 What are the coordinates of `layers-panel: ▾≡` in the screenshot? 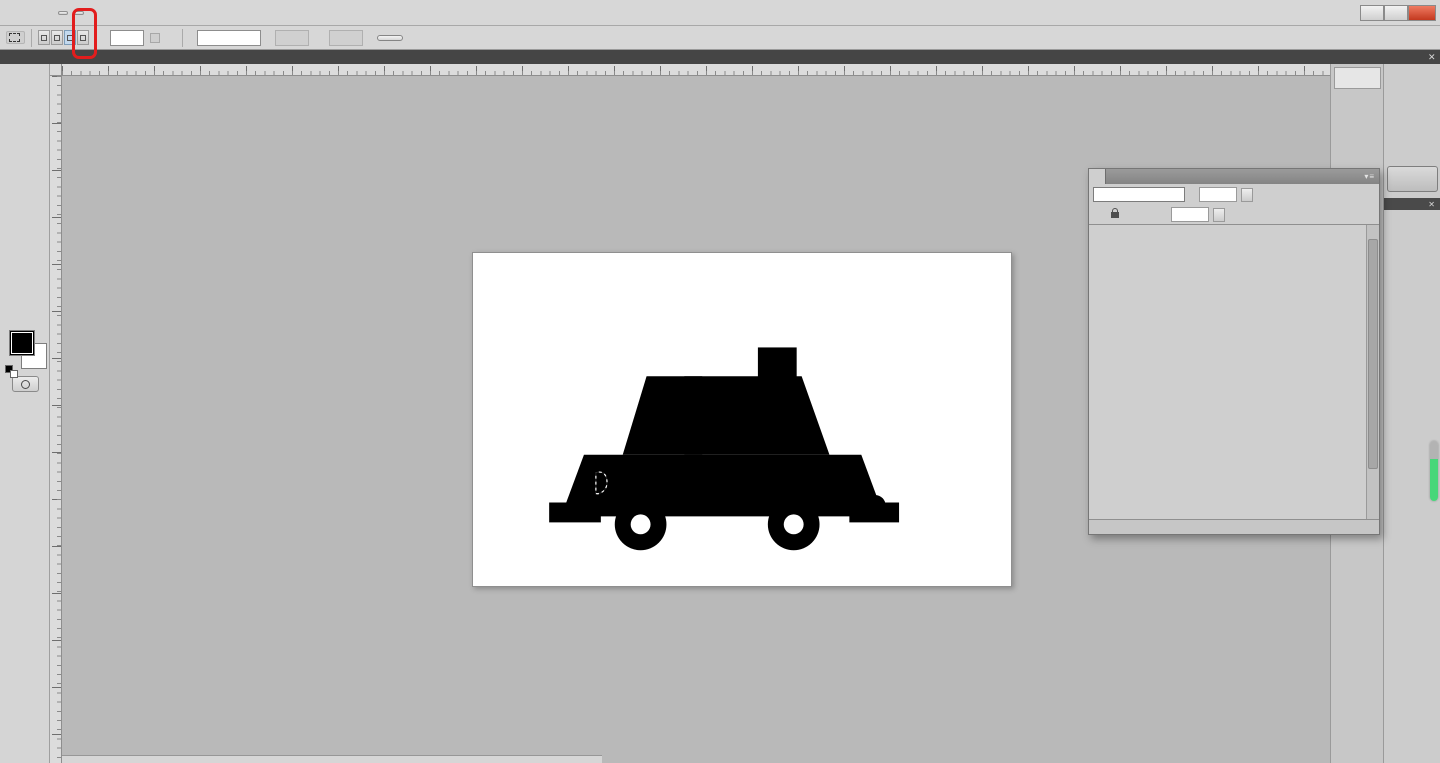 It's located at (1234, 351).